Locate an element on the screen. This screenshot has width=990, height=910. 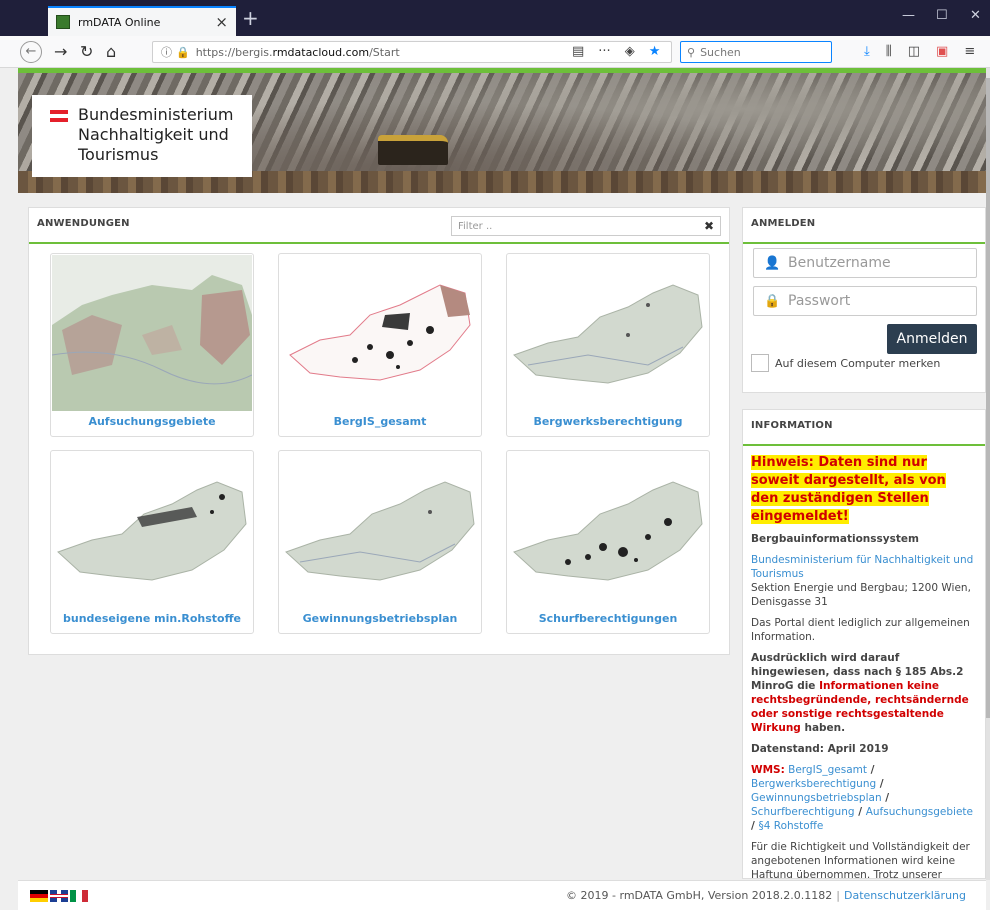
new-tab-button: + is located at coordinates (250, 18).